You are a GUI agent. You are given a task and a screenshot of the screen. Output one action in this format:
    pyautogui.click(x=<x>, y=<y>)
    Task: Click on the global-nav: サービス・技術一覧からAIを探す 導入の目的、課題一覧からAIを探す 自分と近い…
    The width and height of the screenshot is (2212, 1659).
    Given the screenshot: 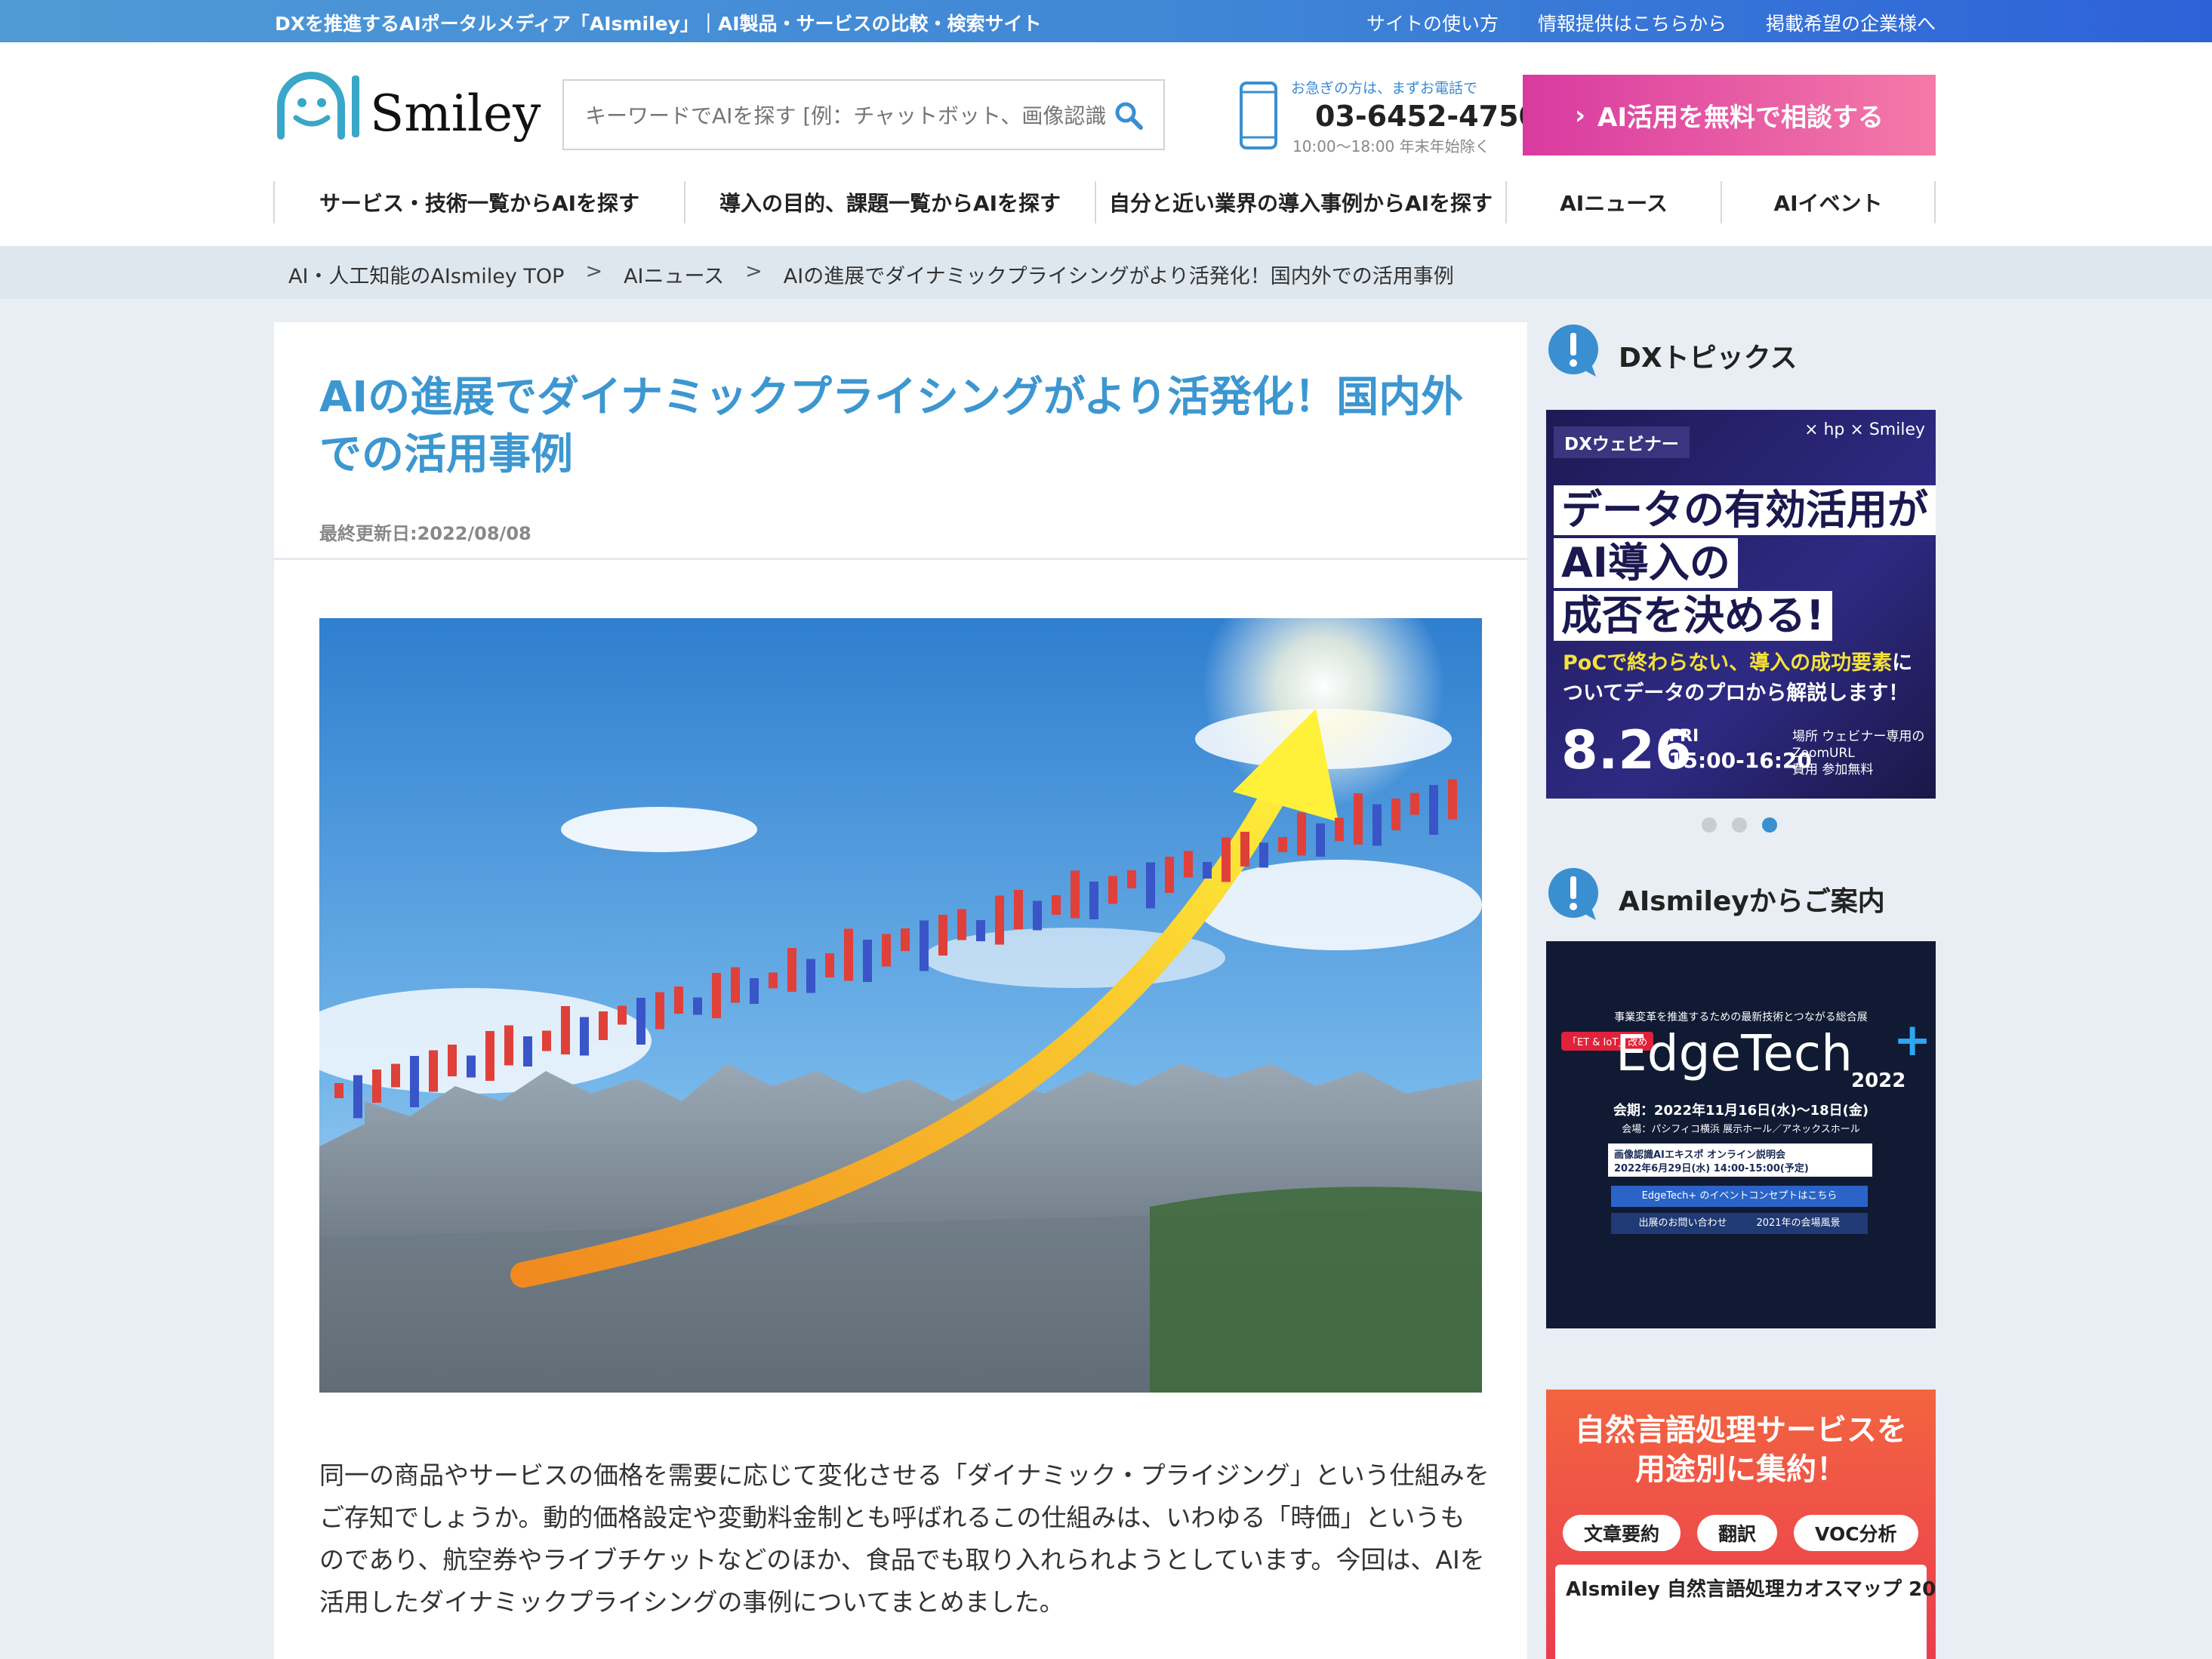 What is the action you would take?
    pyautogui.click(x=1104, y=202)
    